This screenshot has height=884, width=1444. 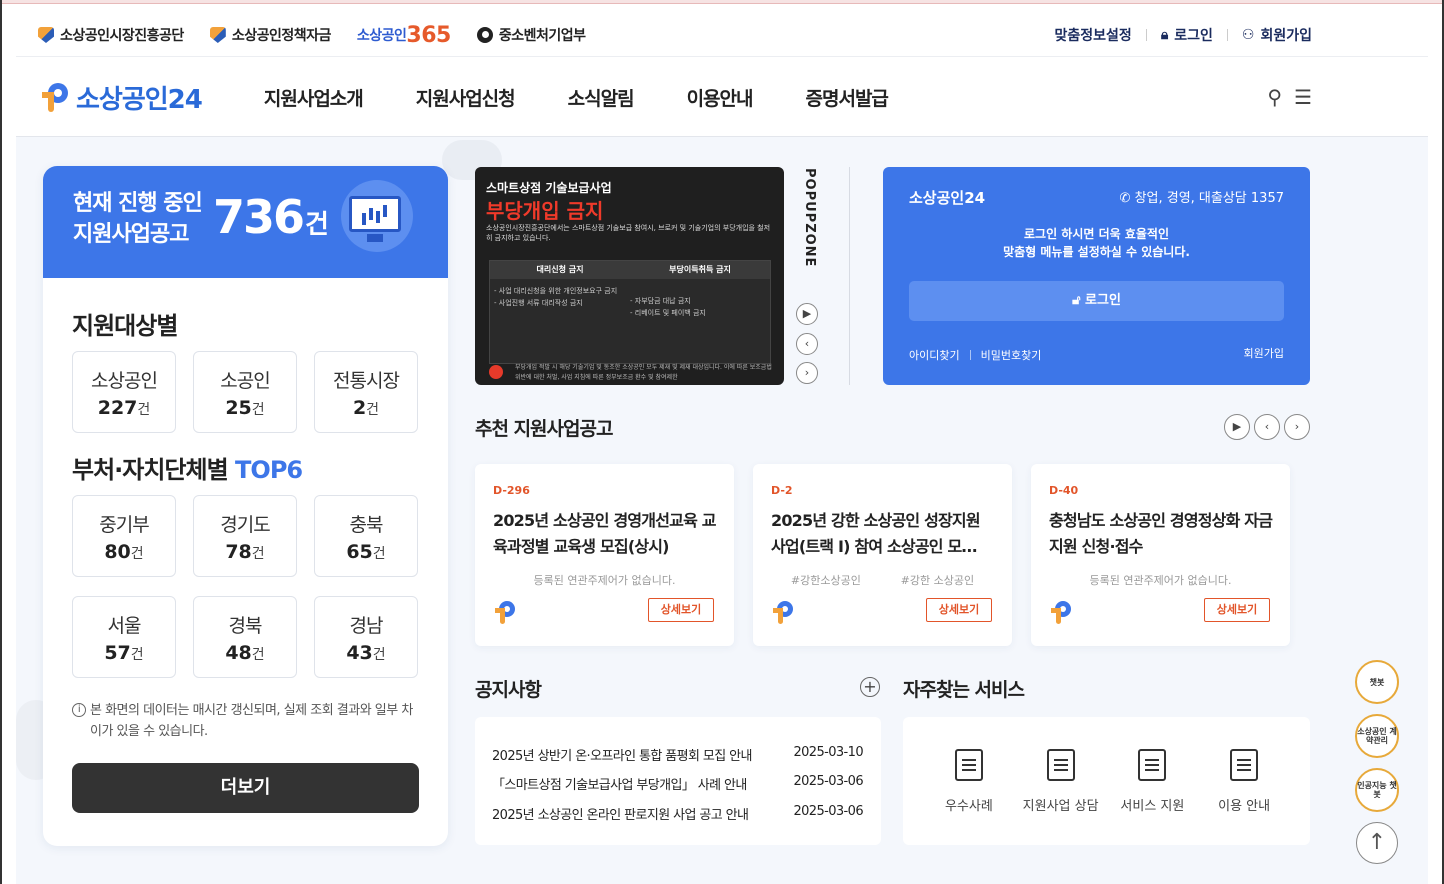 I want to click on banner-col-header: 부당이득취득 금지, so click(x=700, y=269).